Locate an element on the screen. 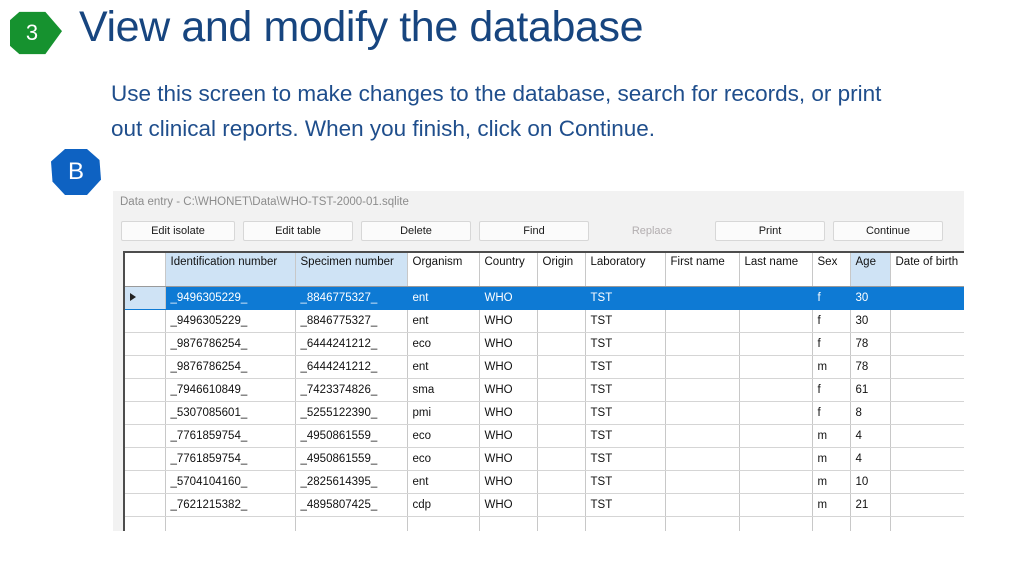 Image resolution: width=1024 pixels, height=576 pixels. column-header-first-name: First name is located at coordinates (702, 270).